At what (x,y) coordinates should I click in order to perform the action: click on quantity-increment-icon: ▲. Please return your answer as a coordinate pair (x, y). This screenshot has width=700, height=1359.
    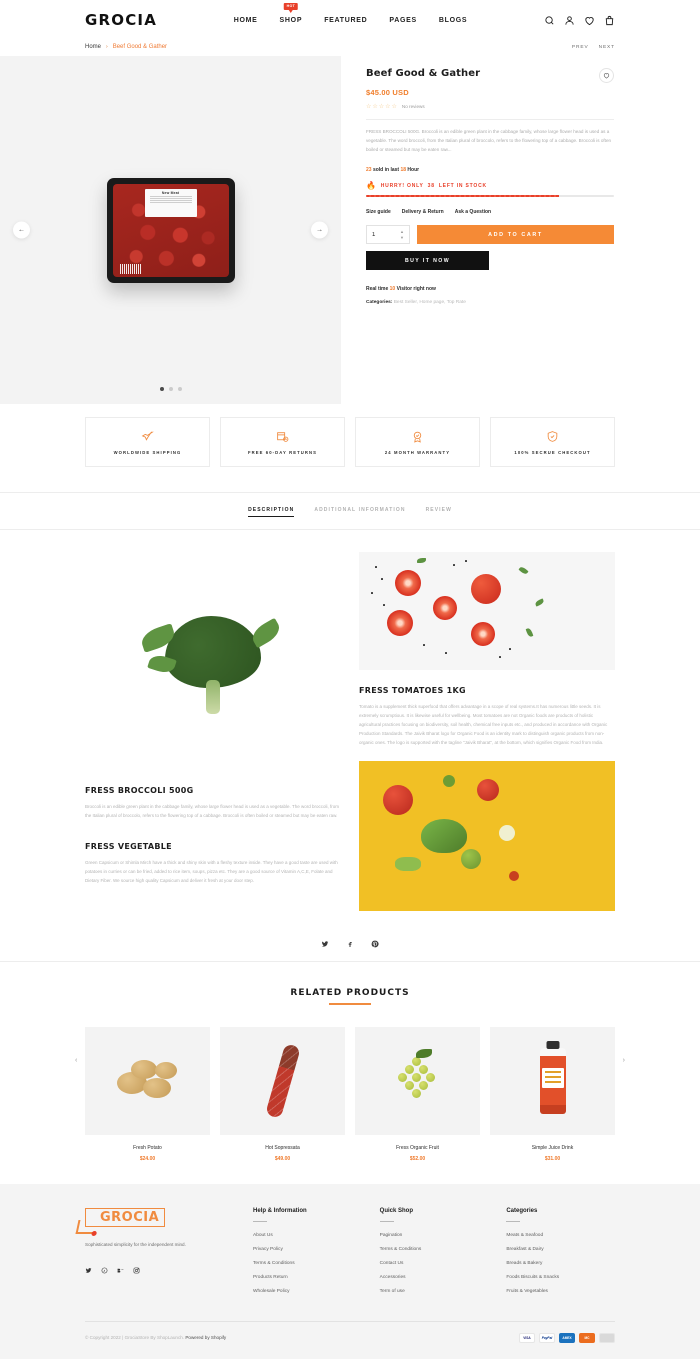
    Looking at the image, I should click on (402, 231).